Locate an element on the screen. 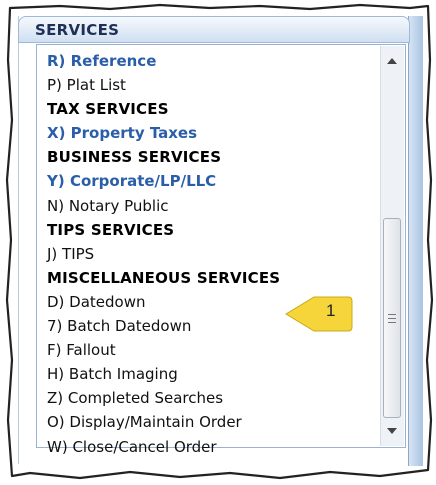 This screenshot has width=436, height=485. callout-number: 1 is located at coordinates (331, 310).